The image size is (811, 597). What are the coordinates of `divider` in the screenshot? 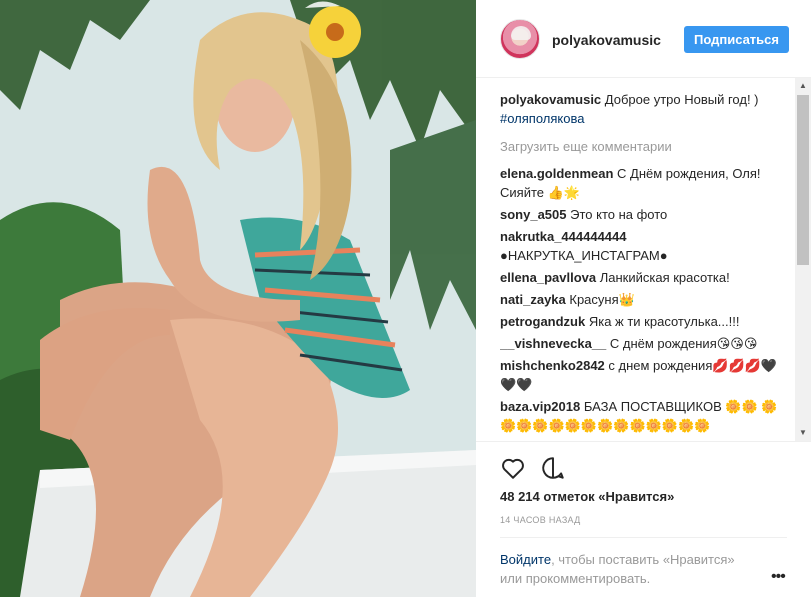 It's located at (643, 537).